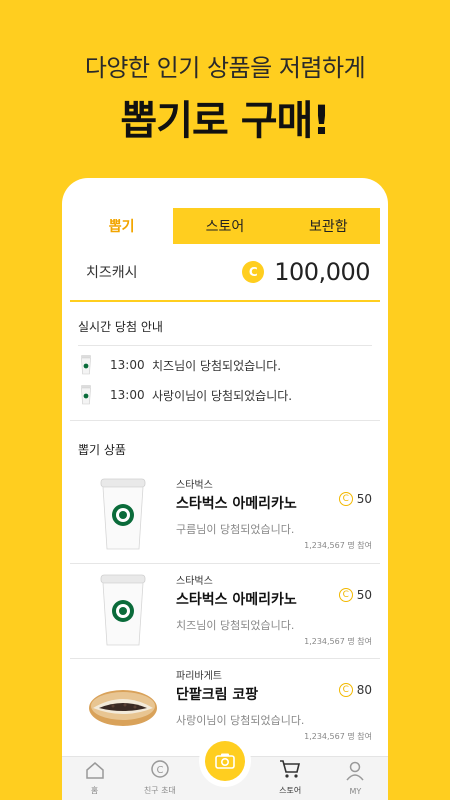  I want to click on divider, so click(225, 345).